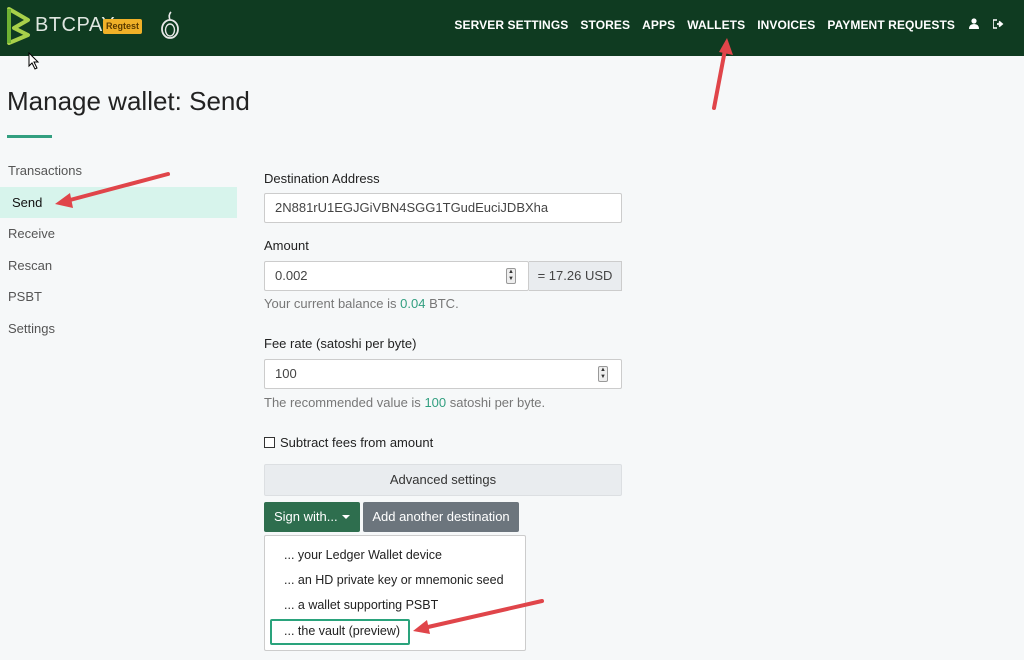 This screenshot has width=1024, height=660. I want to click on title-underline, so click(29, 136).